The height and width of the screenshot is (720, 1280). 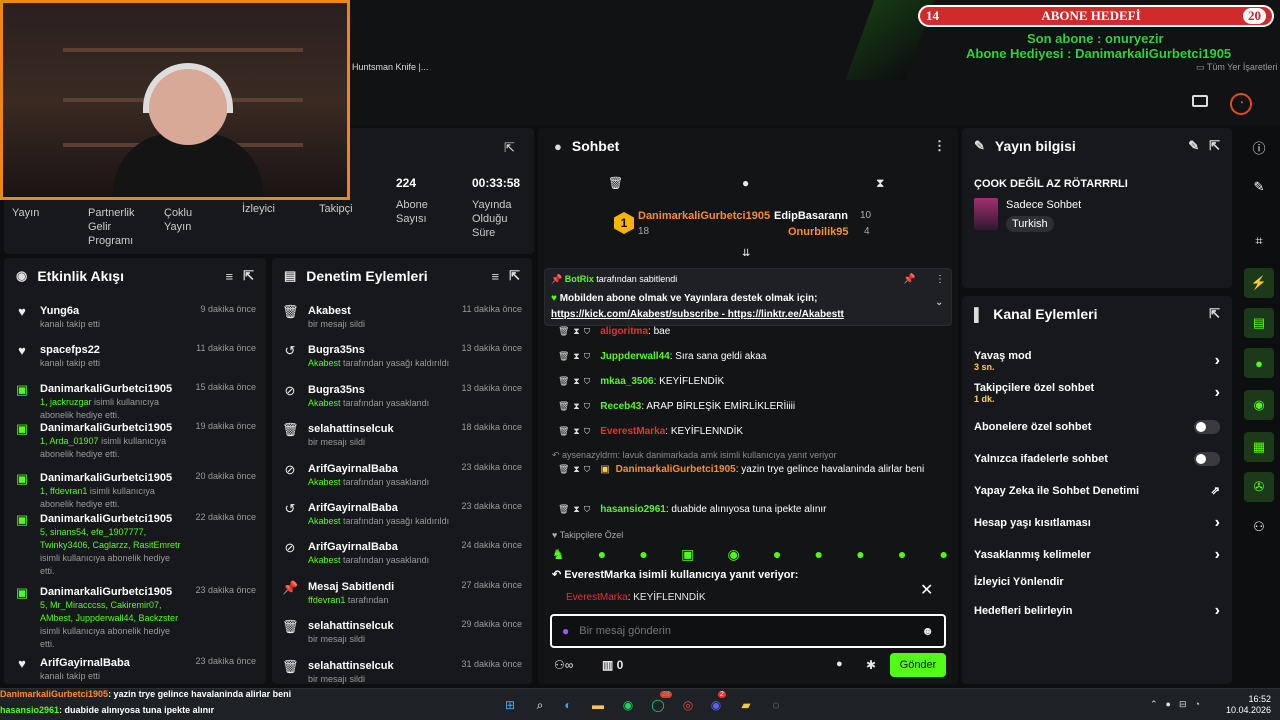 I want to click on system-tray: ⌃●⊟◔, so click(x=1179, y=704).